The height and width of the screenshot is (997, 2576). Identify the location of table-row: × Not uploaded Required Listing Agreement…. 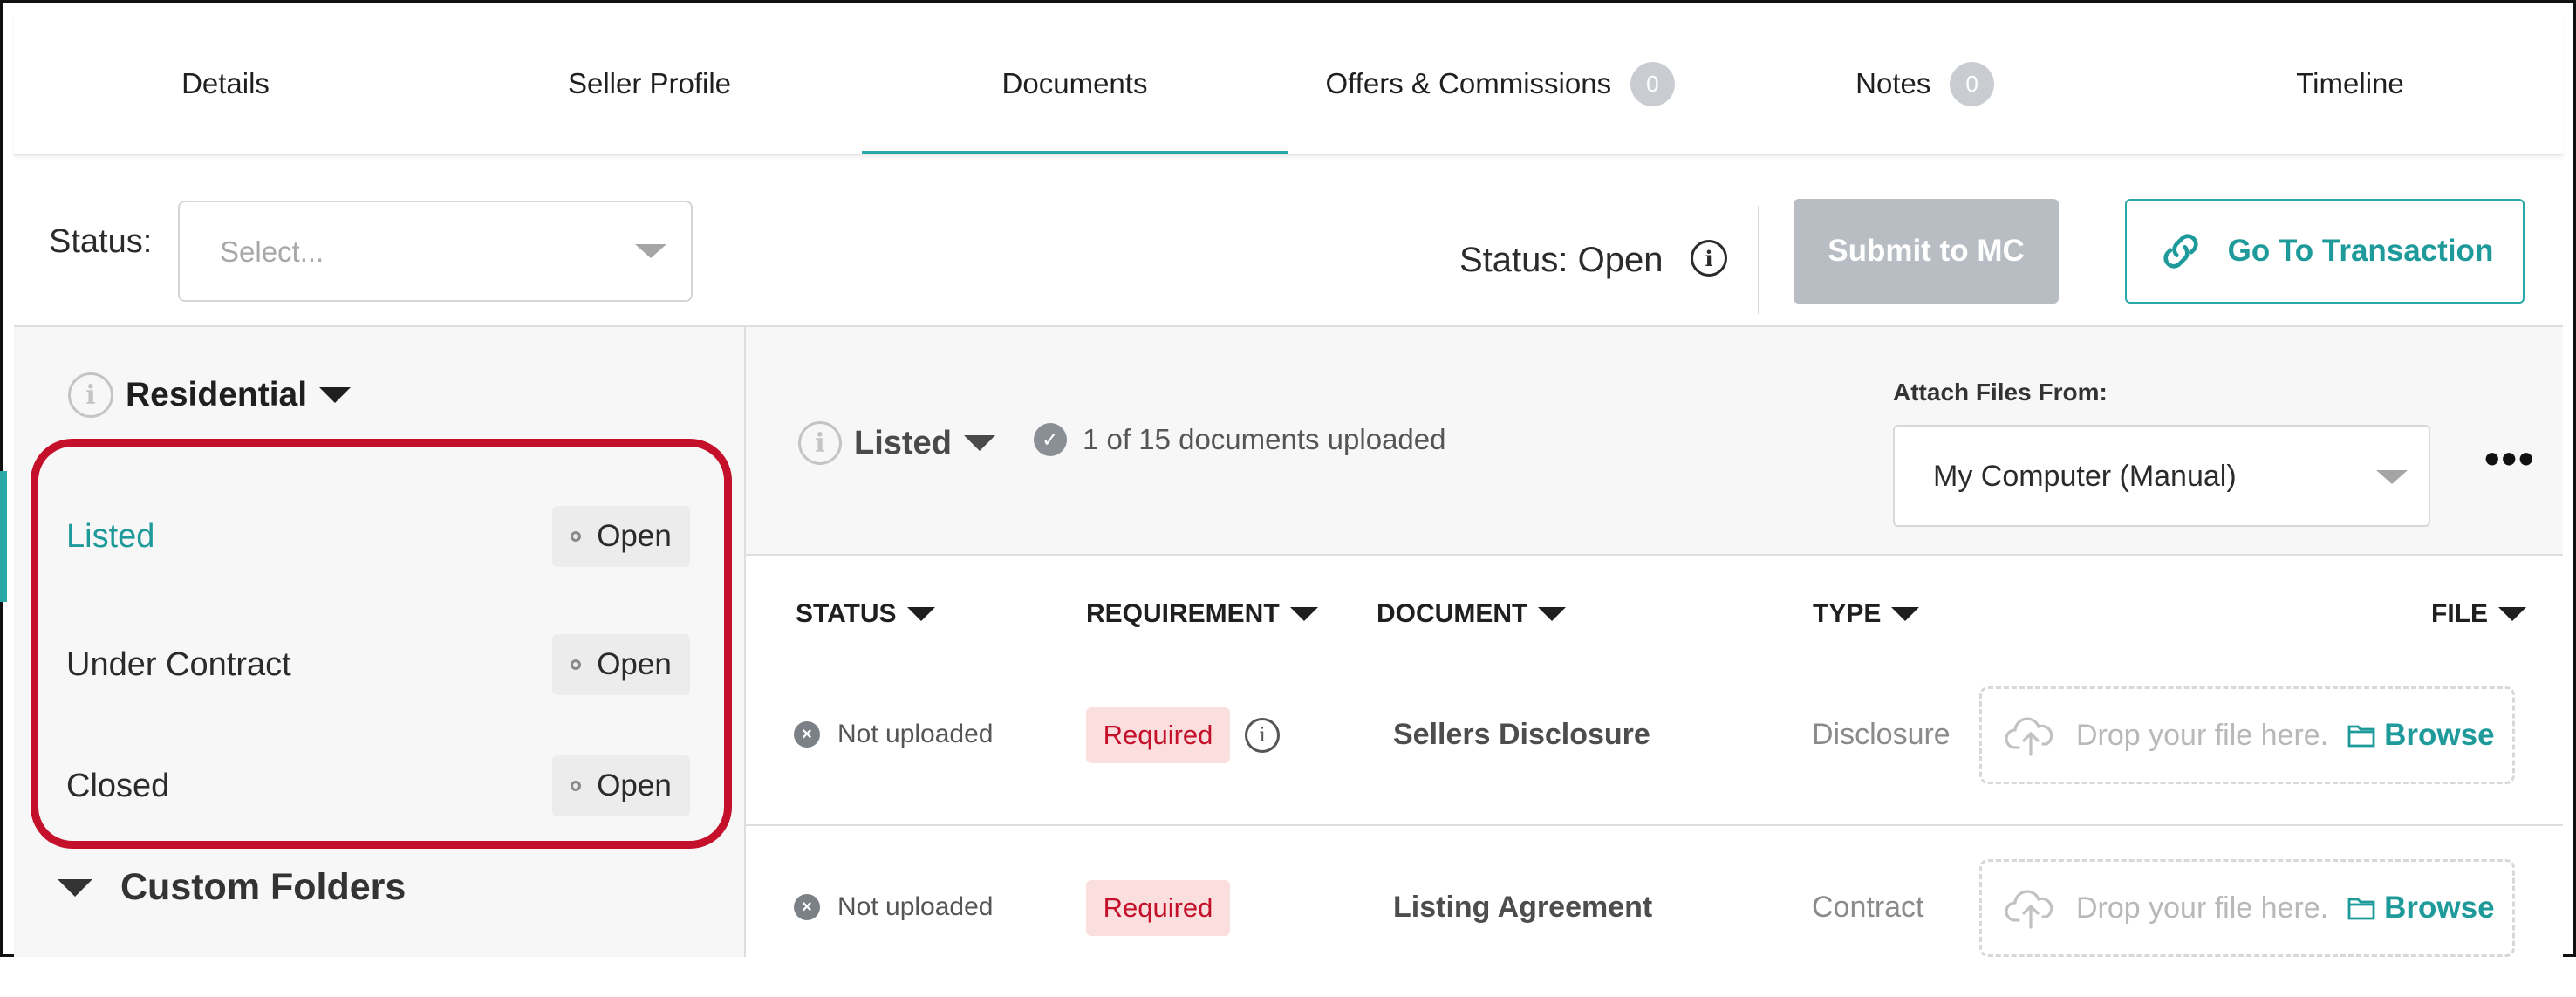
(1654, 914).